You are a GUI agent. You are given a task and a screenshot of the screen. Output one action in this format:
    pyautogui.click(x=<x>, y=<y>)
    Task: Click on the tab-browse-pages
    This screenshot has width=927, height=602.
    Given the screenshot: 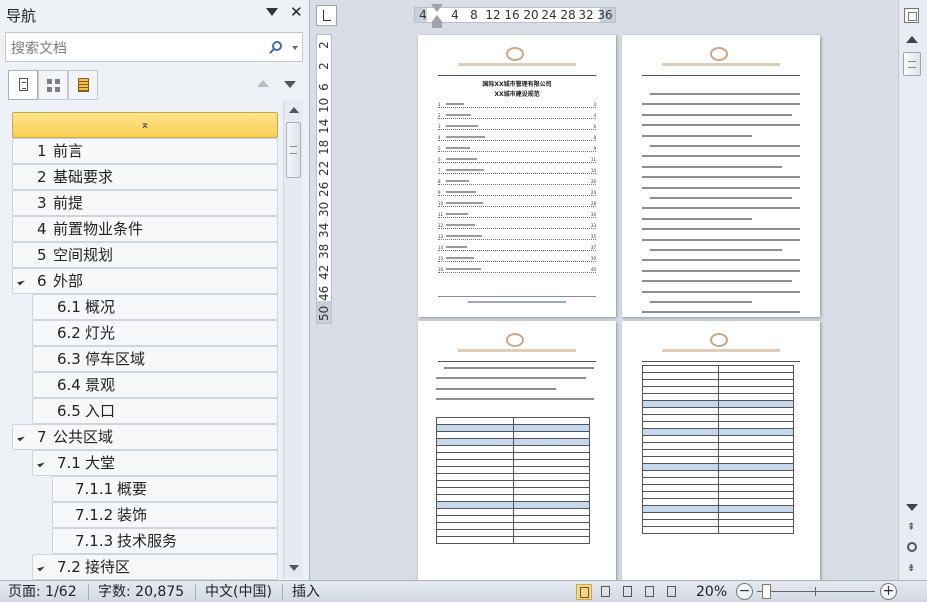 What is the action you would take?
    pyautogui.click(x=53, y=85)
    